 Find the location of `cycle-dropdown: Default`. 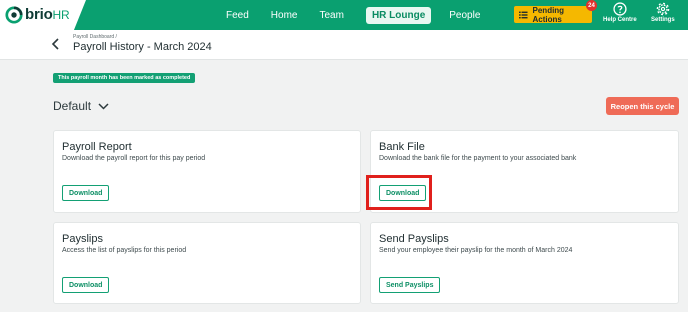

cycle-dropdown: Default is located at coordinates (81, 106).